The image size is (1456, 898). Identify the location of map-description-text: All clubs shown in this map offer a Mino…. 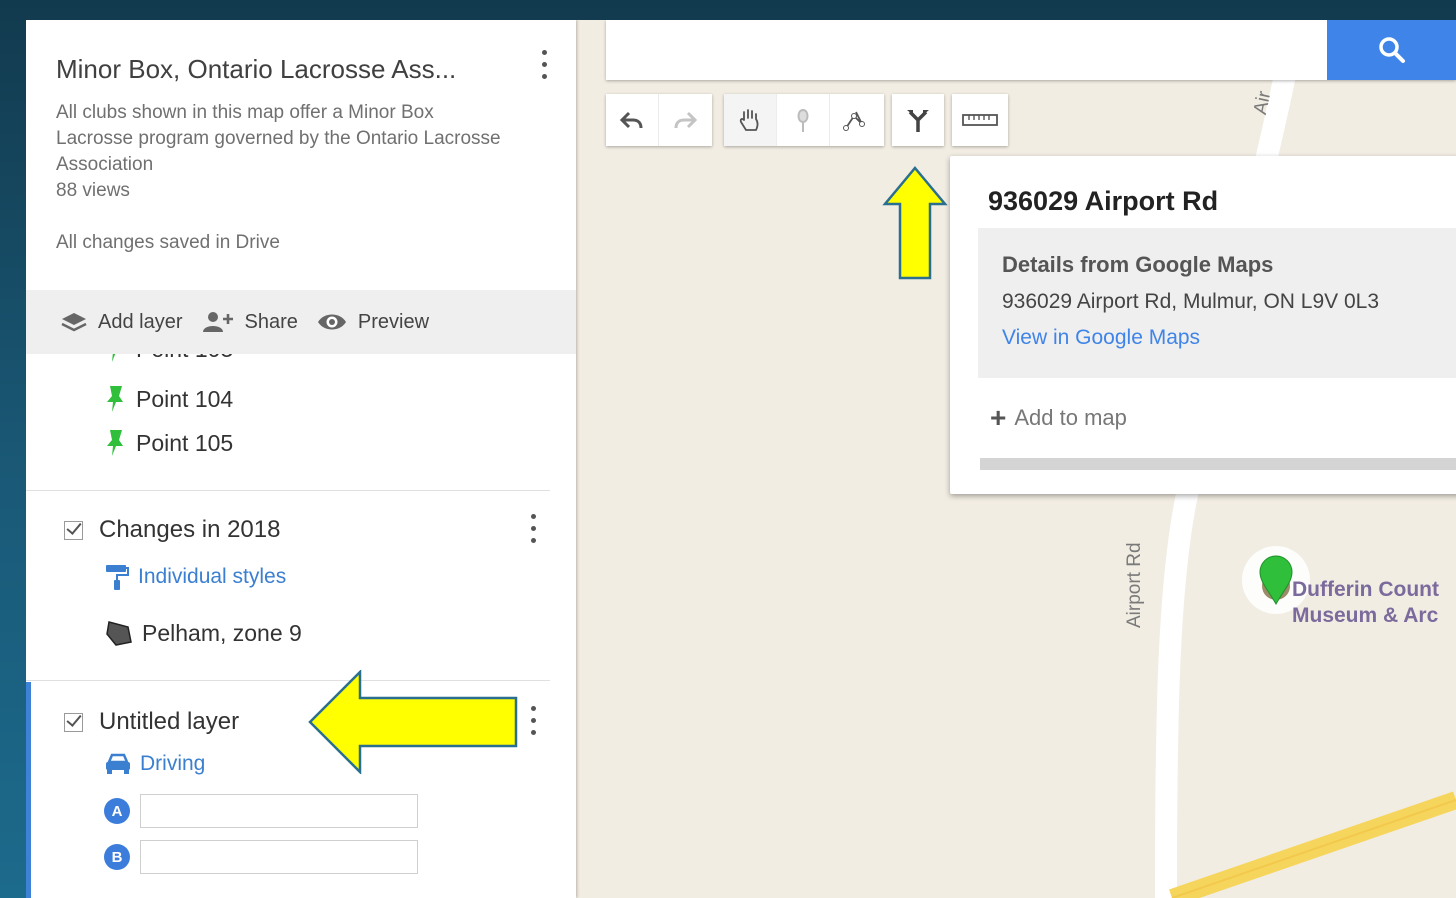
(278, 138).